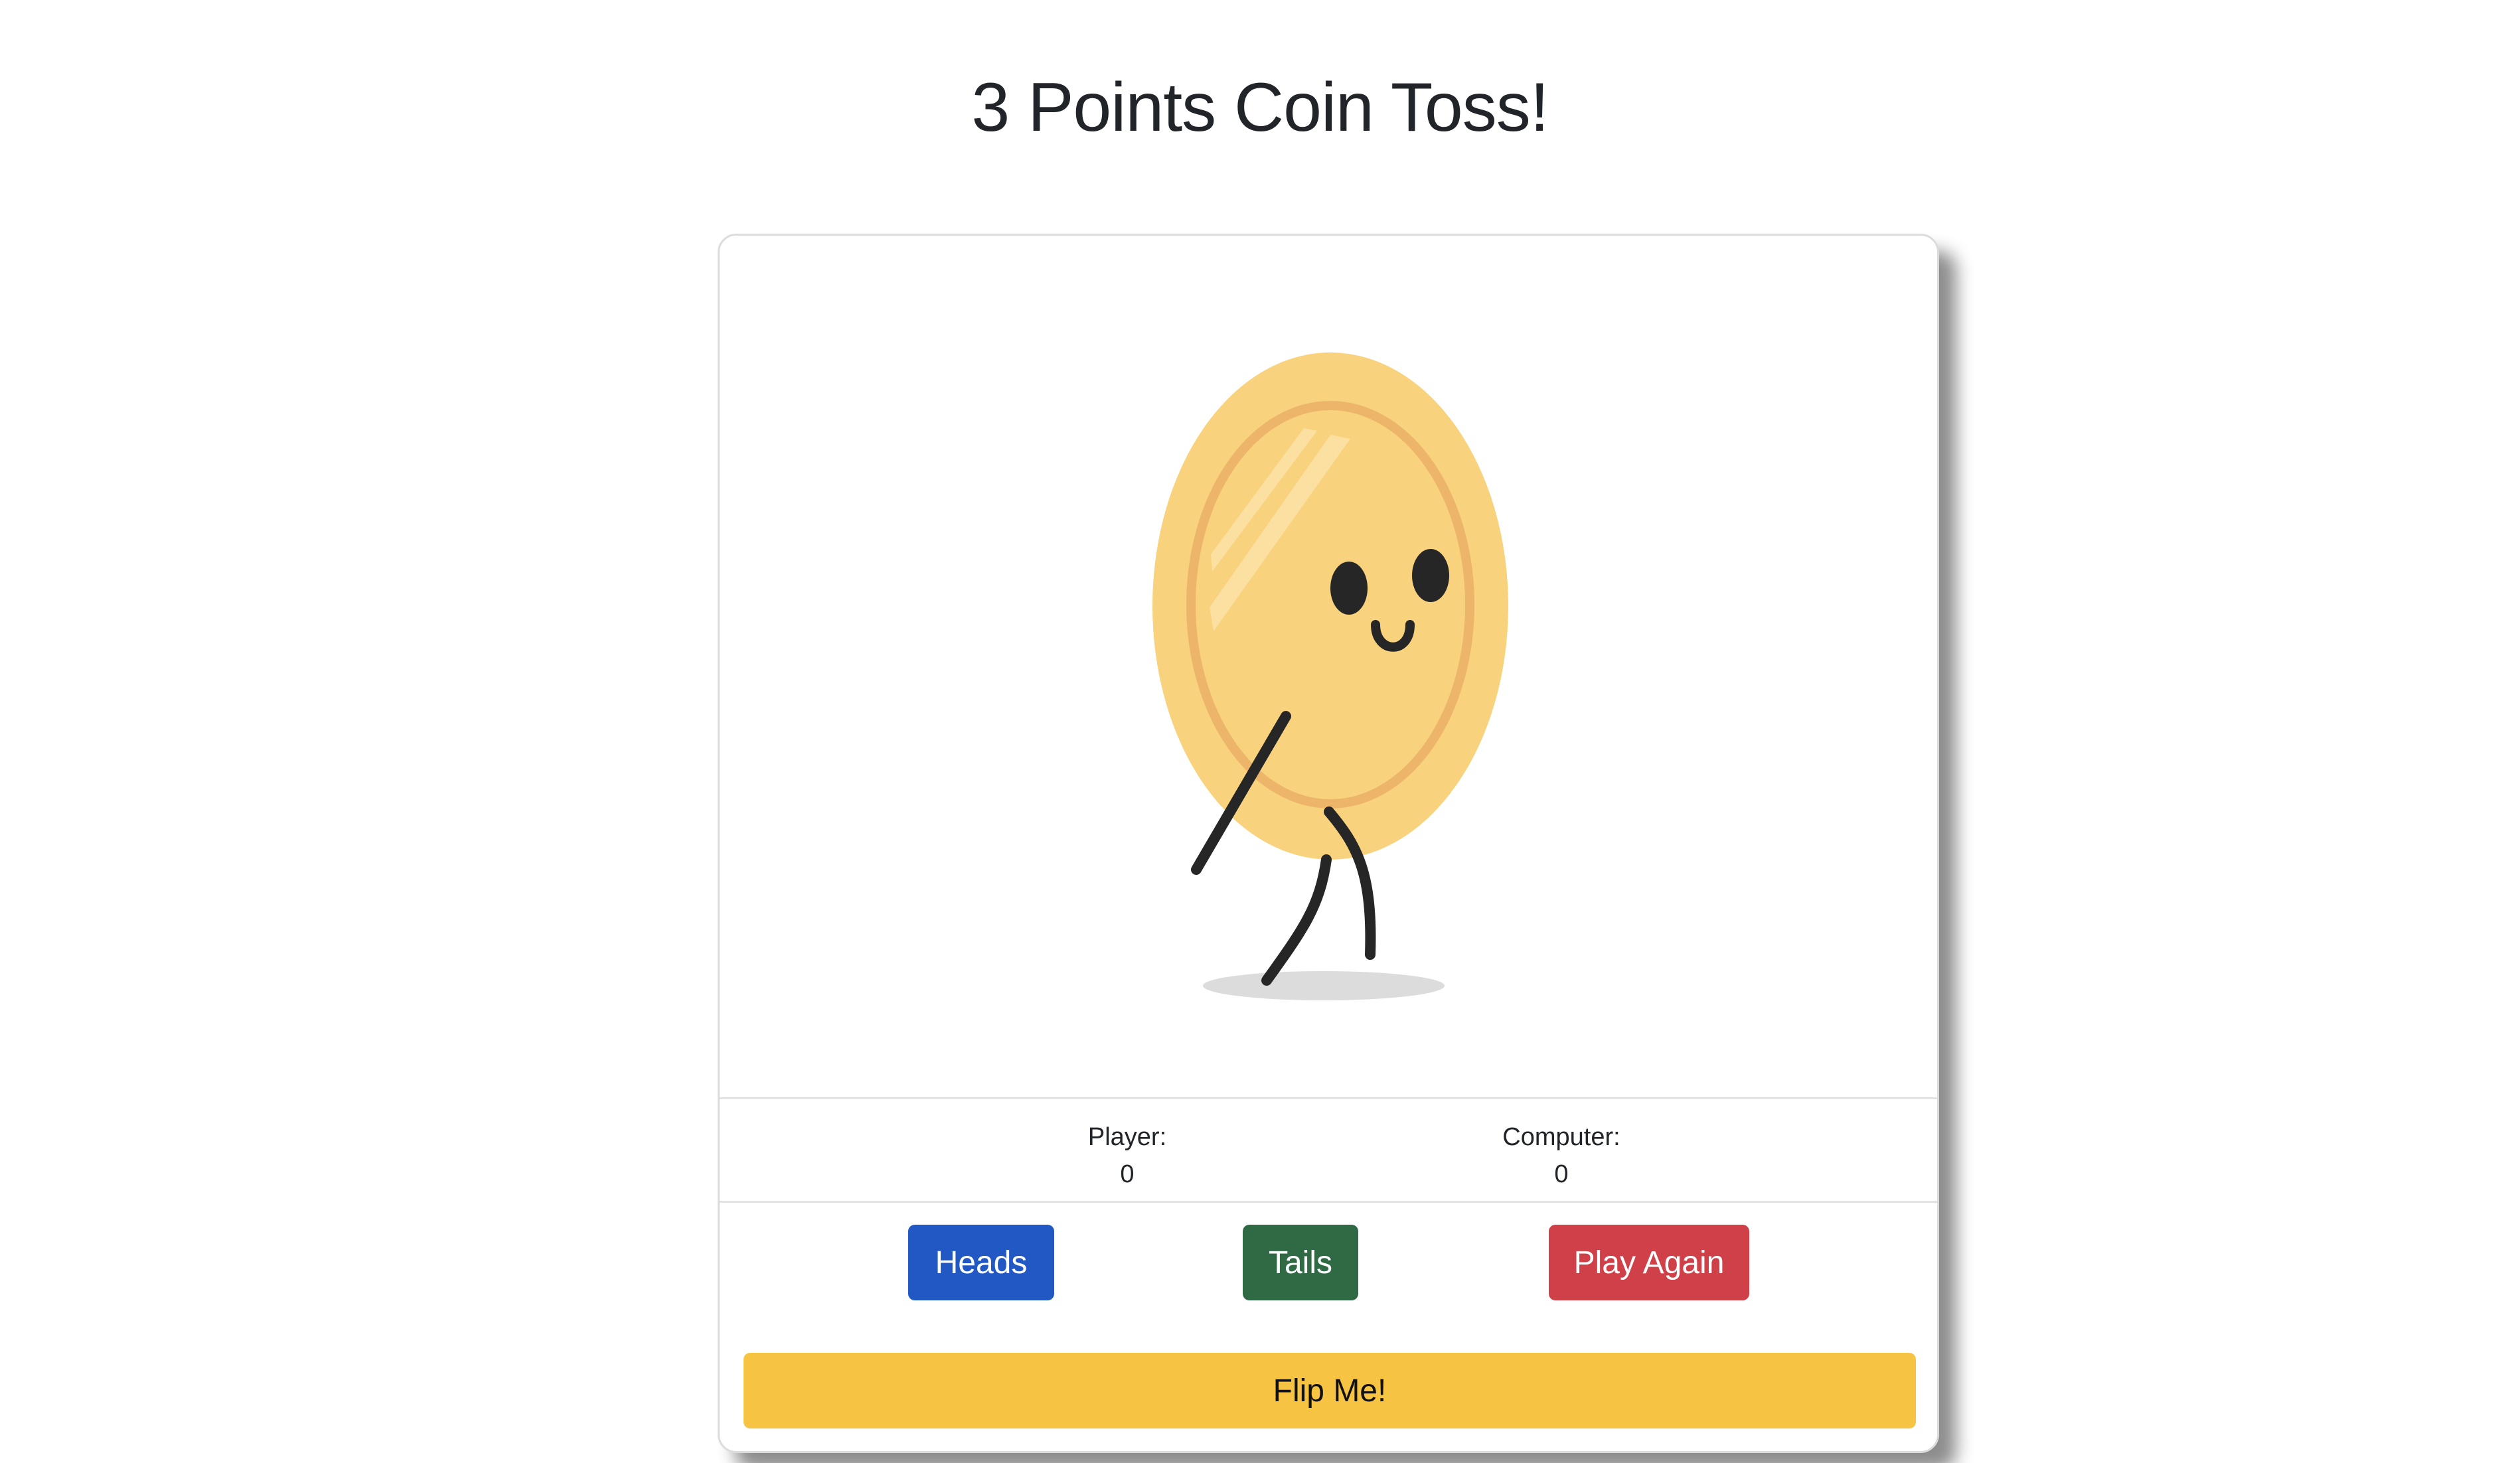 This screenshot has width=2520, height=1463. I want to click on player-label: Player:, so click(1127, 1137).